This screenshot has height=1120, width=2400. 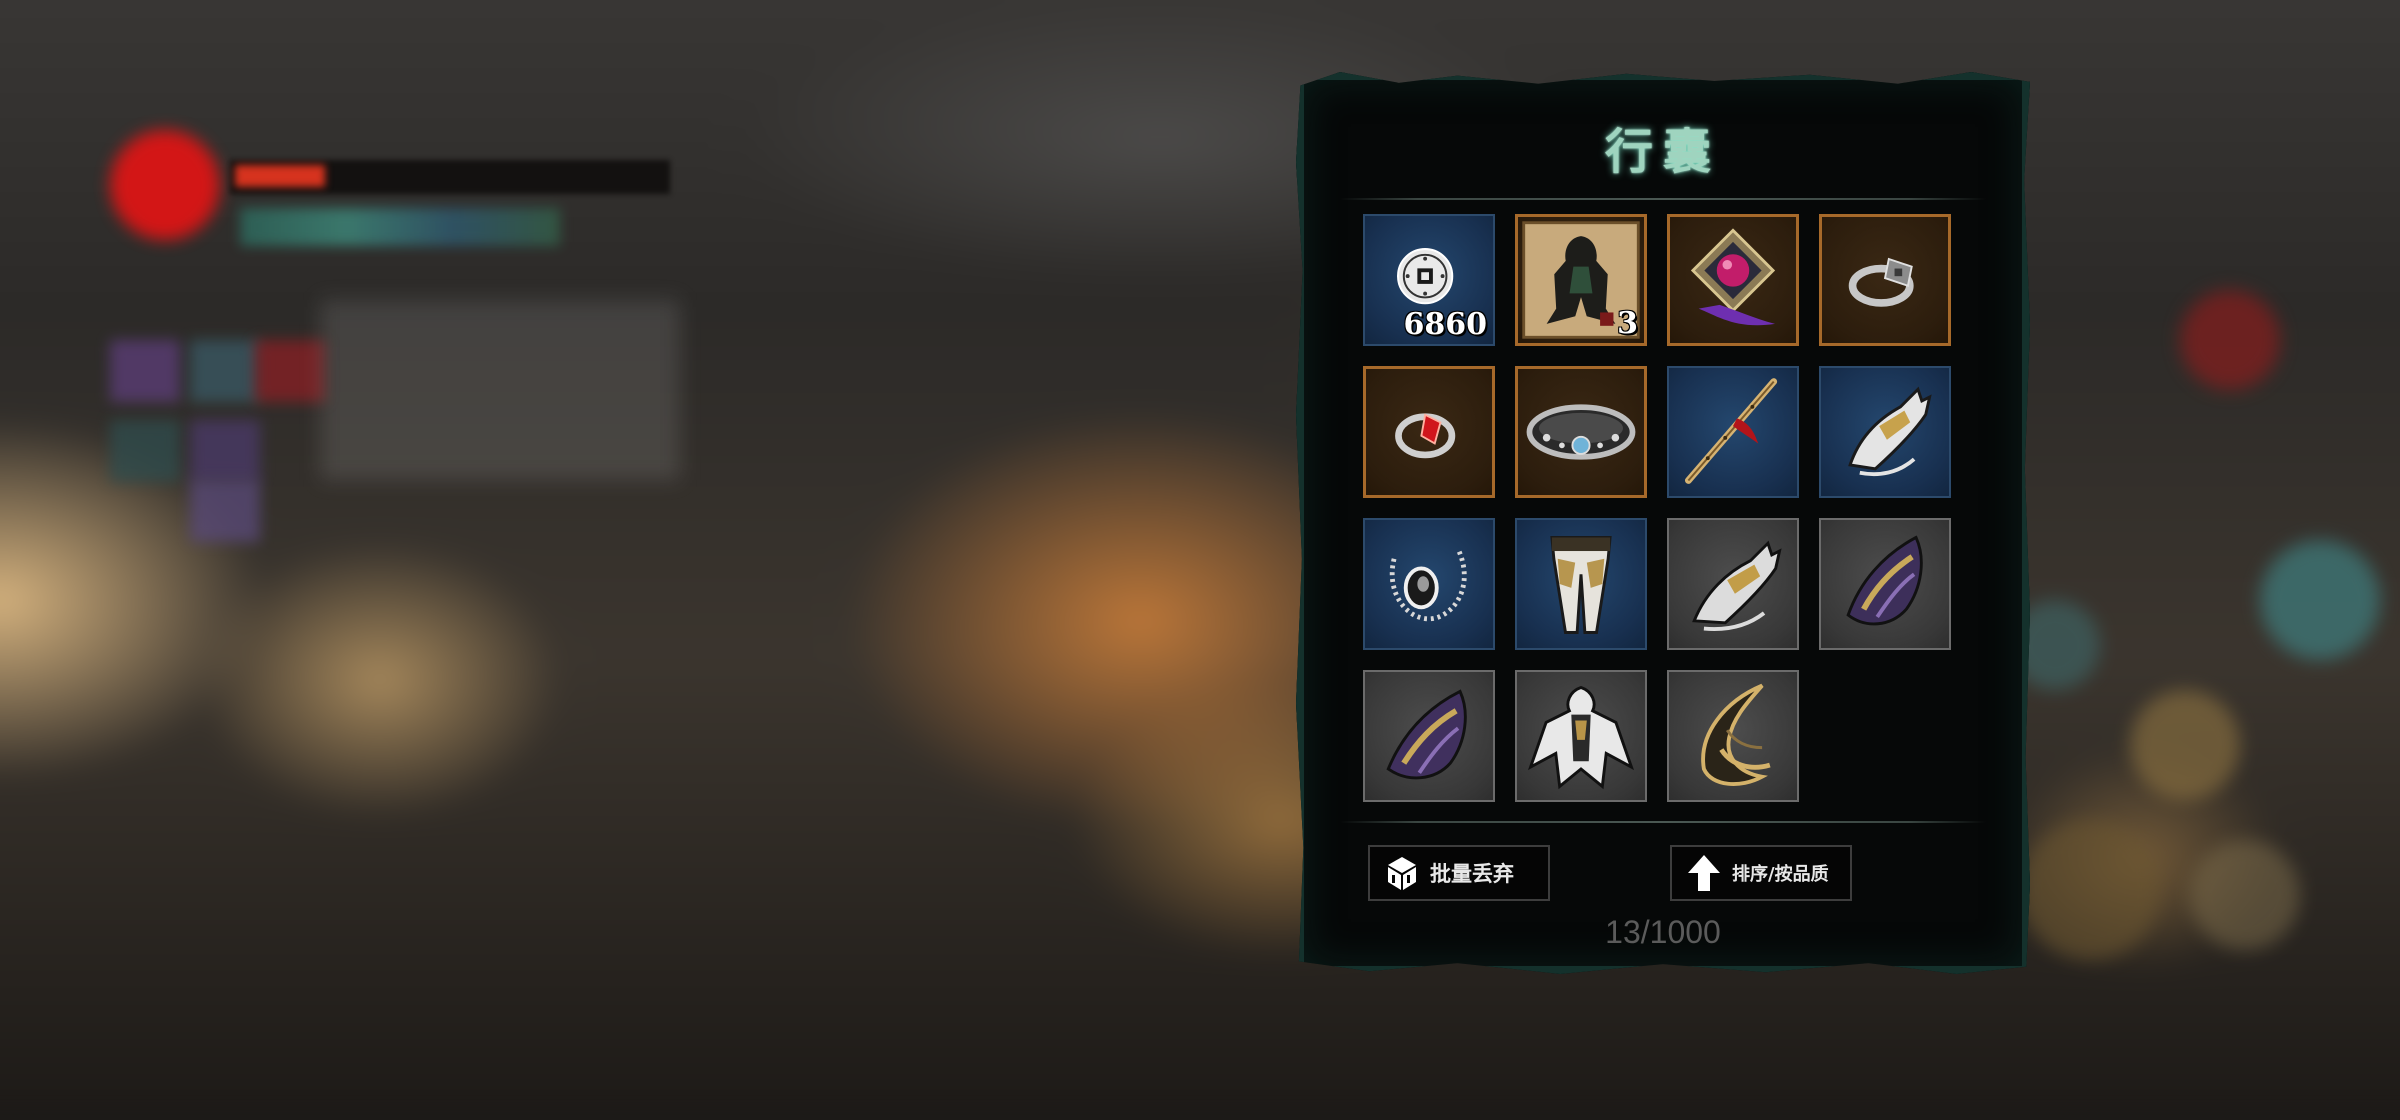 What do you see at coordinates (1472, 873) in the screenshot?
I see `batch-discard-label: 批量丢弃` at bounding box center [1472, 873].